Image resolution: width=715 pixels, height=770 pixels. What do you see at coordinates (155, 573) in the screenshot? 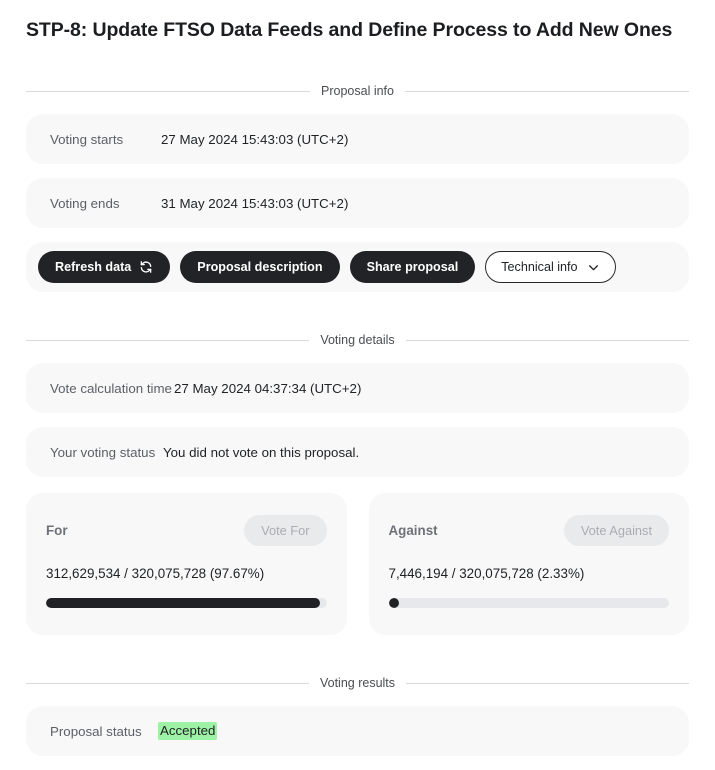
I see `vote-for-numbers: 312,629,534 / 320,075,728 (97.67%)` at bounding box center [155, 573].